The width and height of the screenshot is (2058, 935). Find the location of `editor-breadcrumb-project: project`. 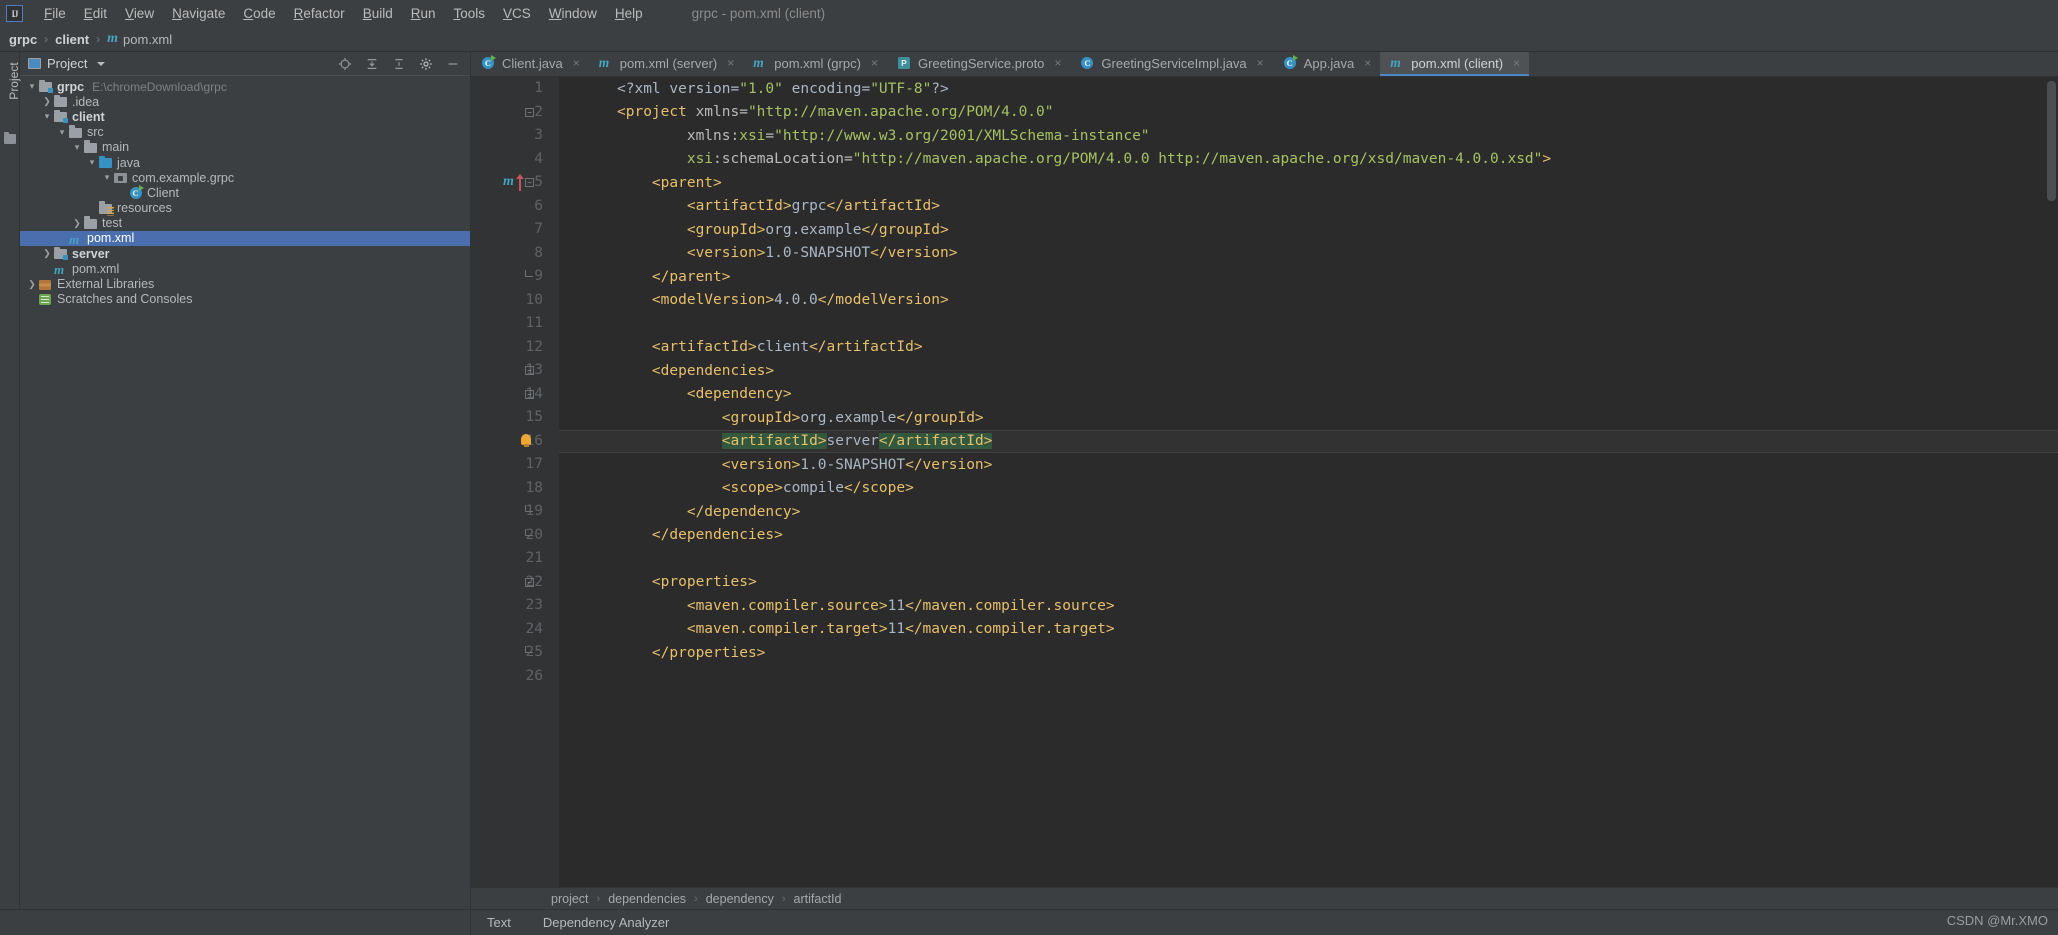

editor-breadcrumb-project: project is located at coordinates (570, 899).